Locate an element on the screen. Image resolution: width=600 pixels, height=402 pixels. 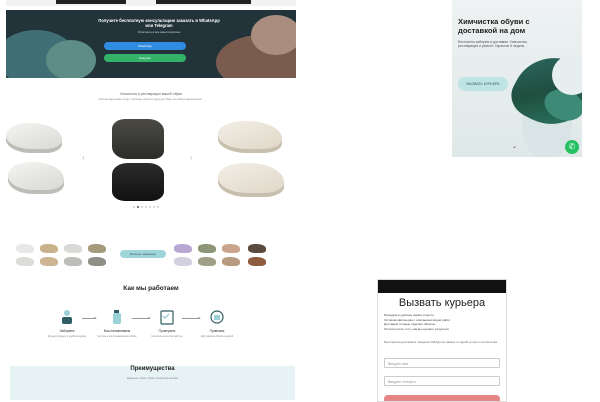
top-strip is located at coordinates (151, 3).